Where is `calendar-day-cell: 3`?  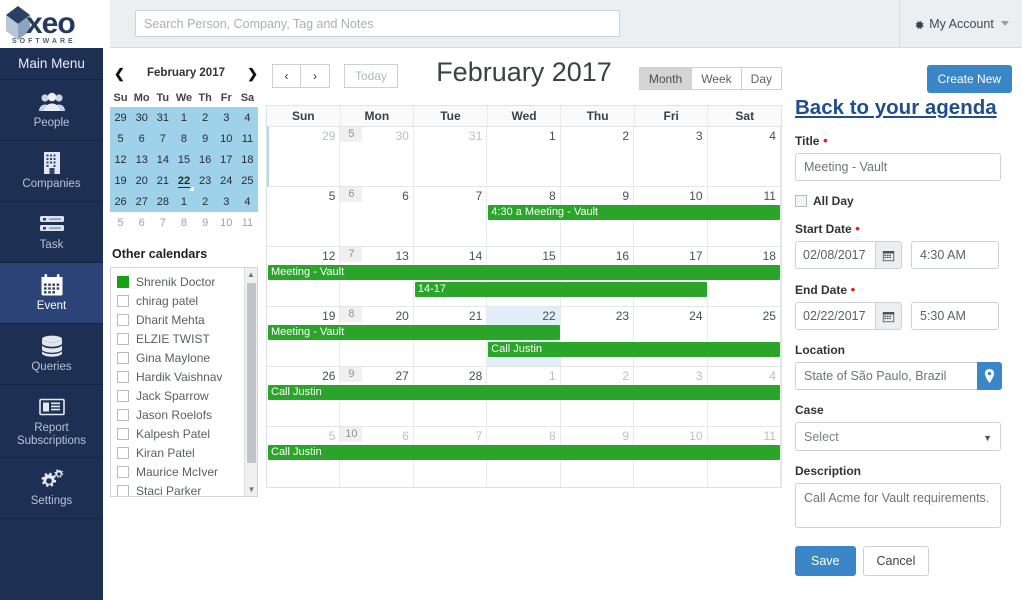 calendar-day-cell: 3 is located at coordinates (671, 156).